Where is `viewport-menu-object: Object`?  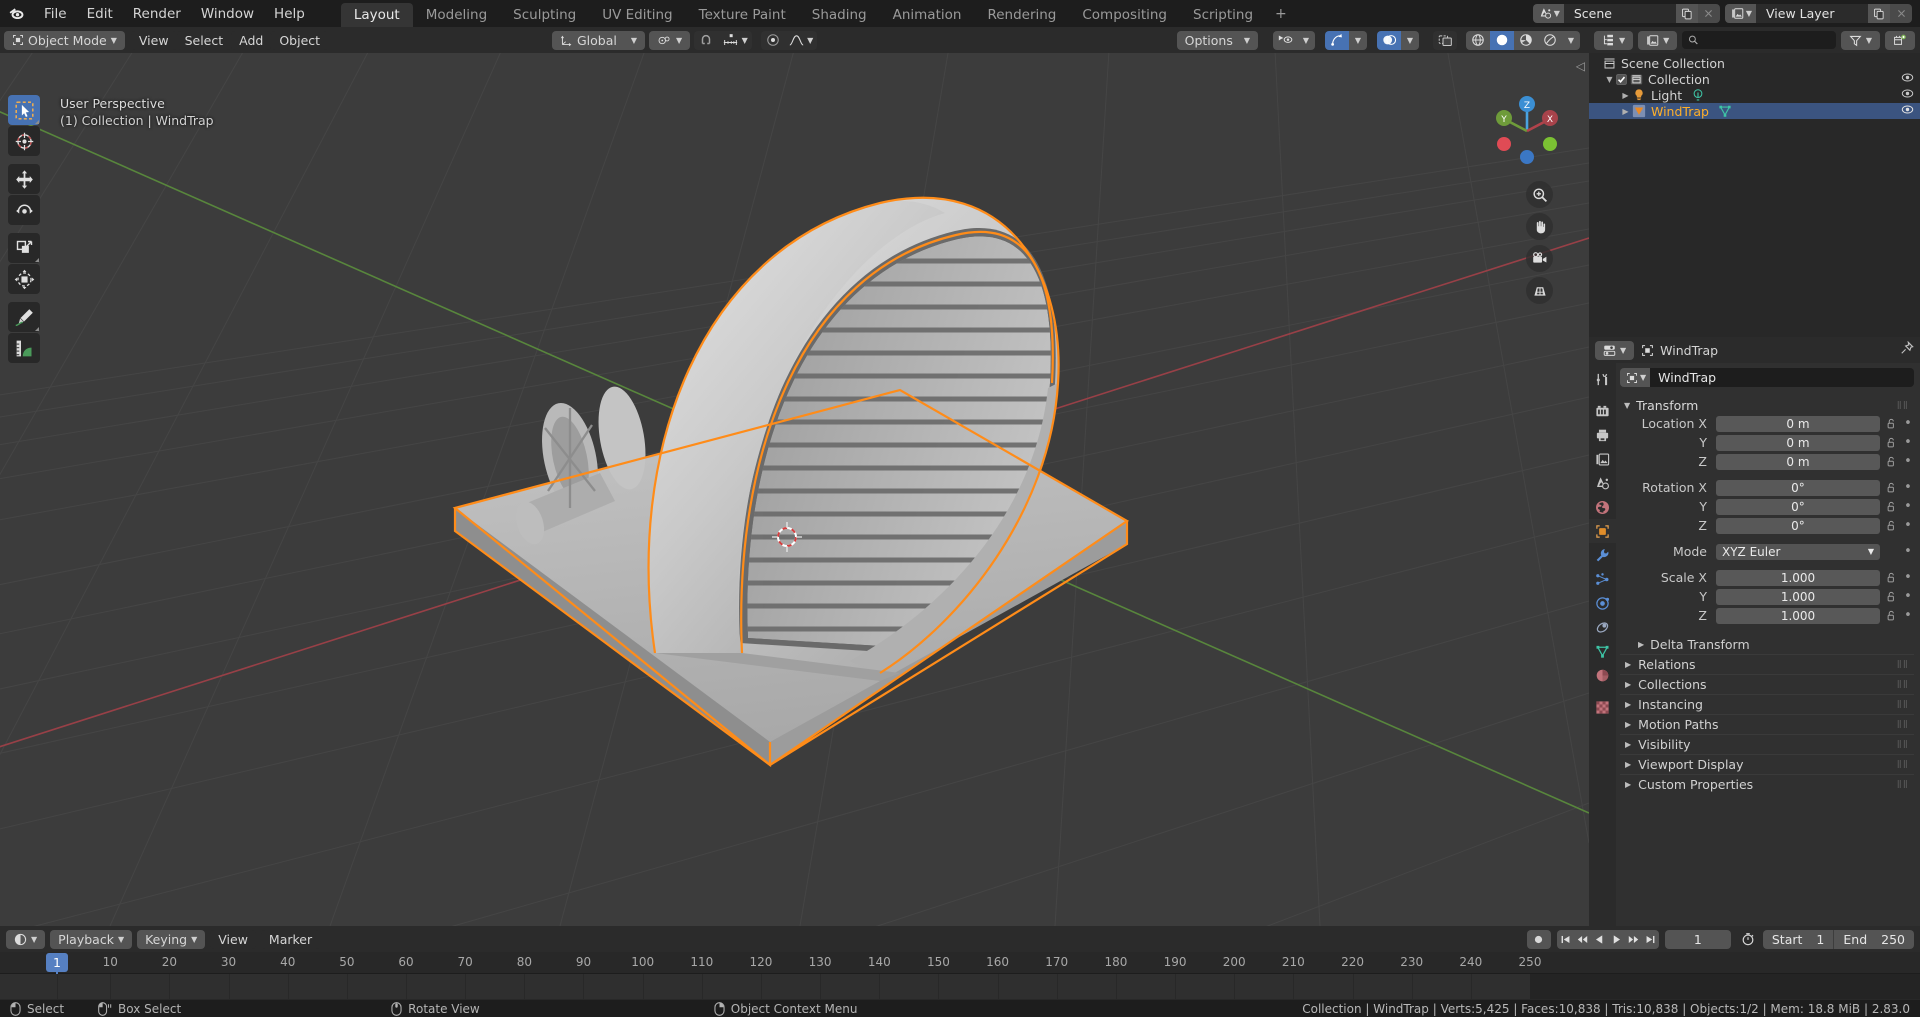 viewport-menu-object: Object is located at coordinates (300, 40).